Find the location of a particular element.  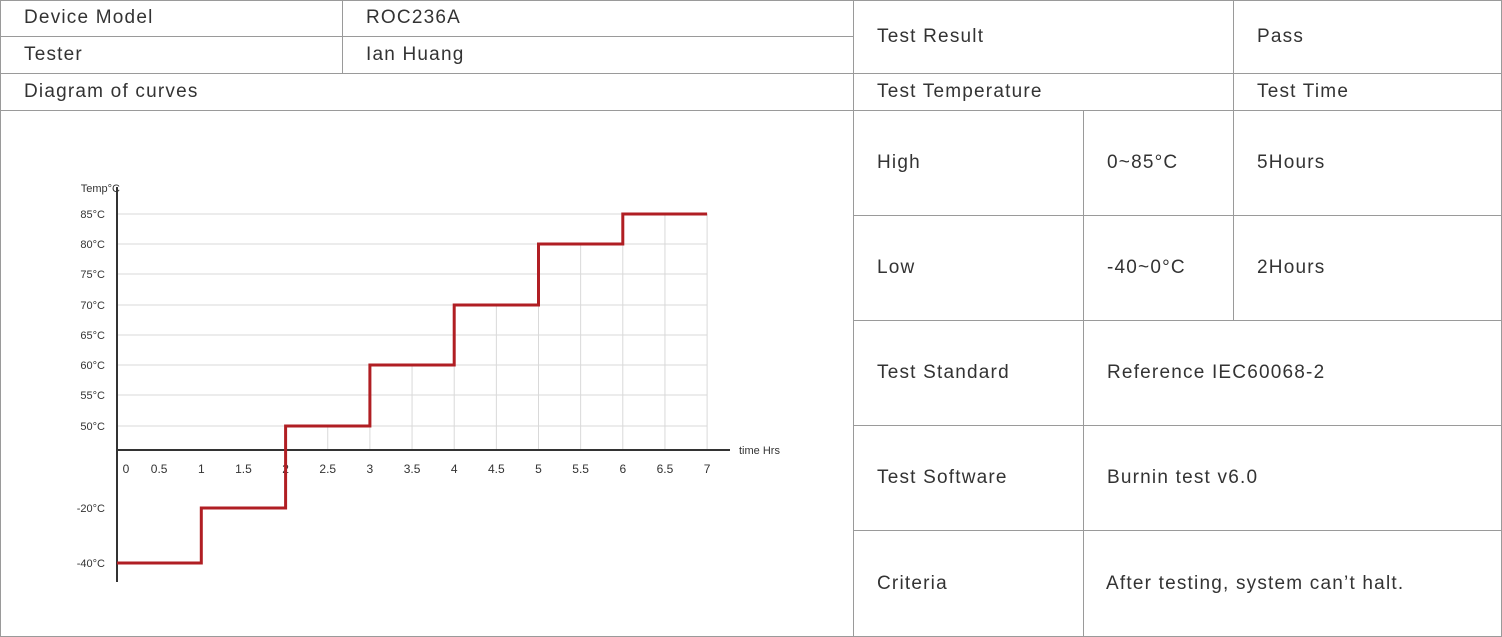

low-label: Low is located at coordinates (896, 267).